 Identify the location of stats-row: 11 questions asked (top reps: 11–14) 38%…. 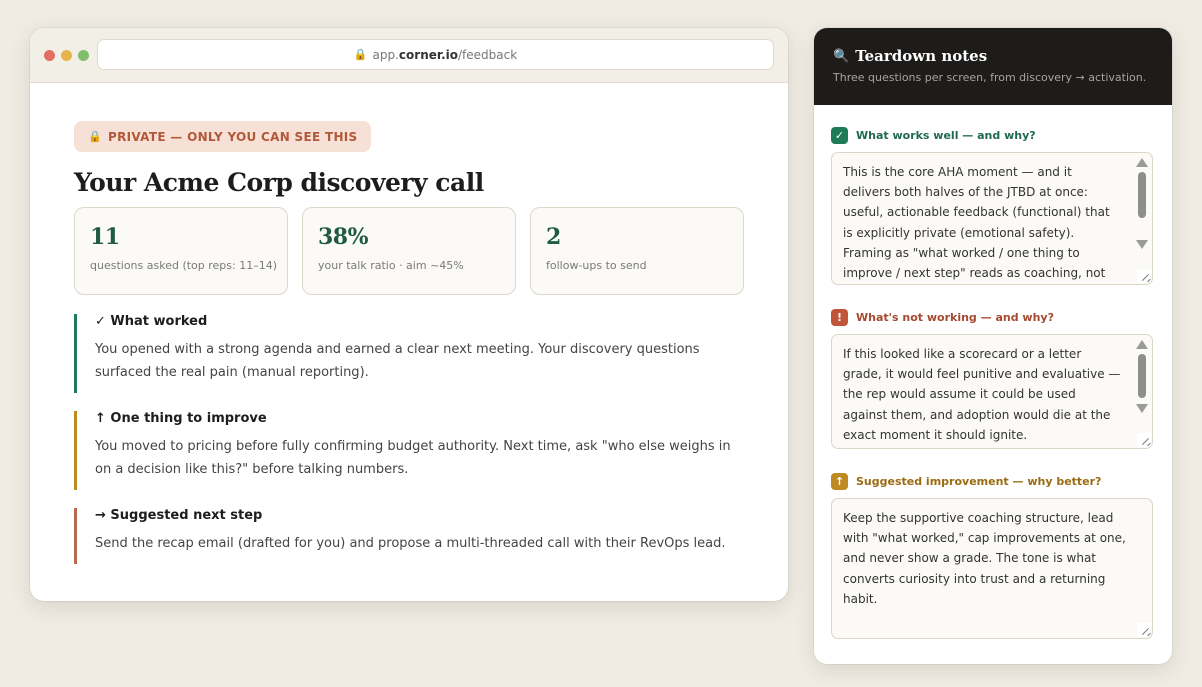
(409, 251).